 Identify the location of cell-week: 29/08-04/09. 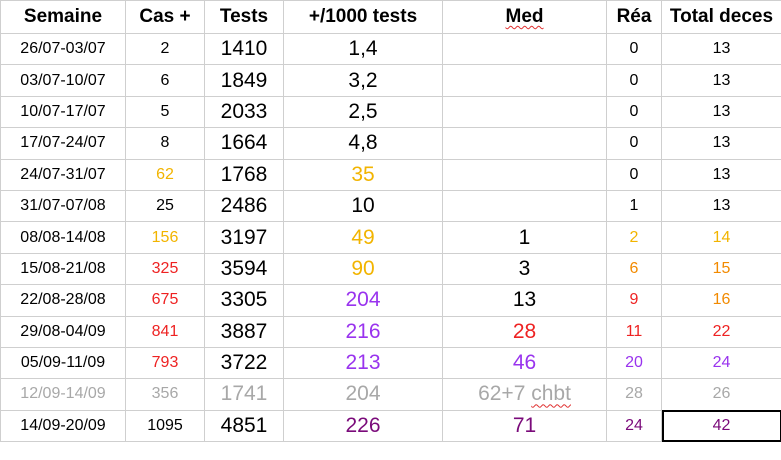
(63, 331).